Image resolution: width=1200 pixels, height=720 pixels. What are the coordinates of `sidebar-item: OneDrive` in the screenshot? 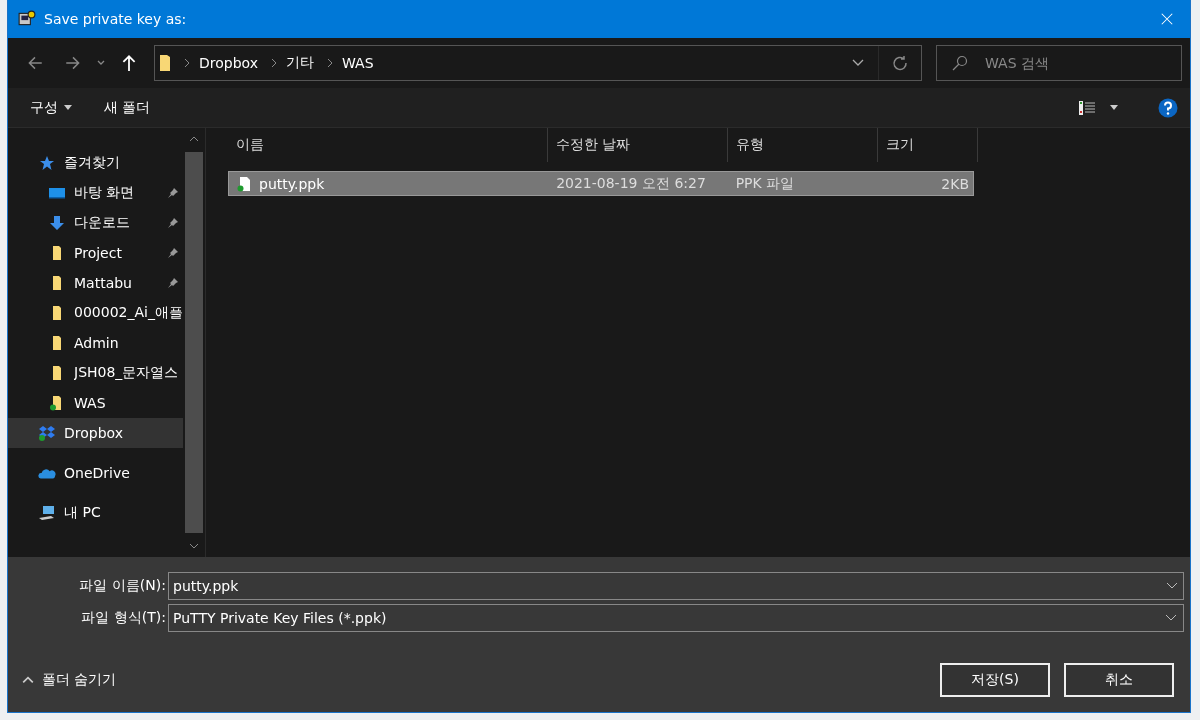 It's located at (95, 473).